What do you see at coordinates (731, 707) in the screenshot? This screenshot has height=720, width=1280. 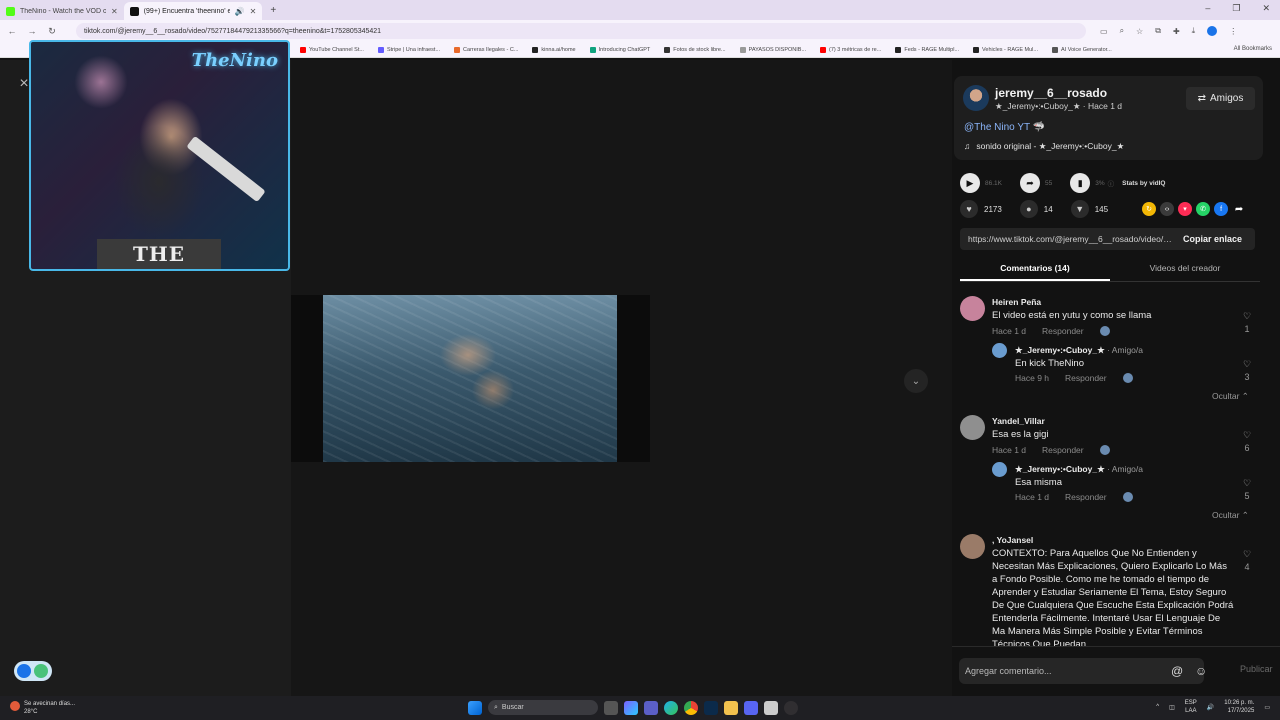 I see `file-explorer-icon` at bounding box center [731, 707].